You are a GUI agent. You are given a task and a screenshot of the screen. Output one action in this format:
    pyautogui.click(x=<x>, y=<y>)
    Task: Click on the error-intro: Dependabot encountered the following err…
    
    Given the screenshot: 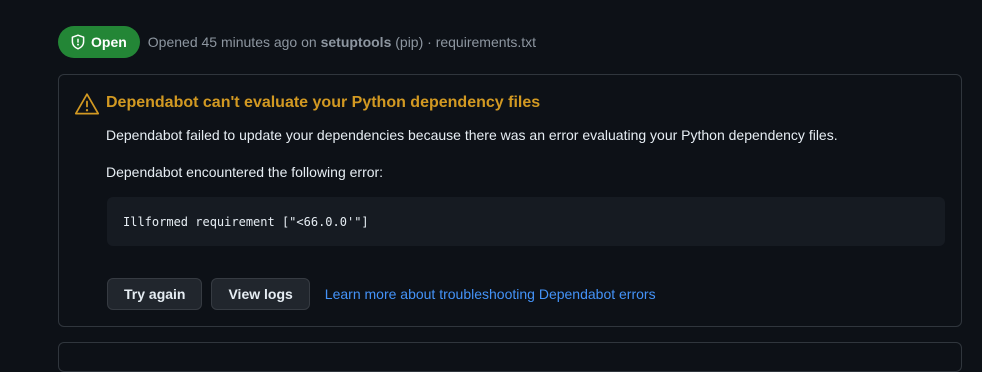 What is the action you would take?
    pyautogui.click(x=245, y=172)
    